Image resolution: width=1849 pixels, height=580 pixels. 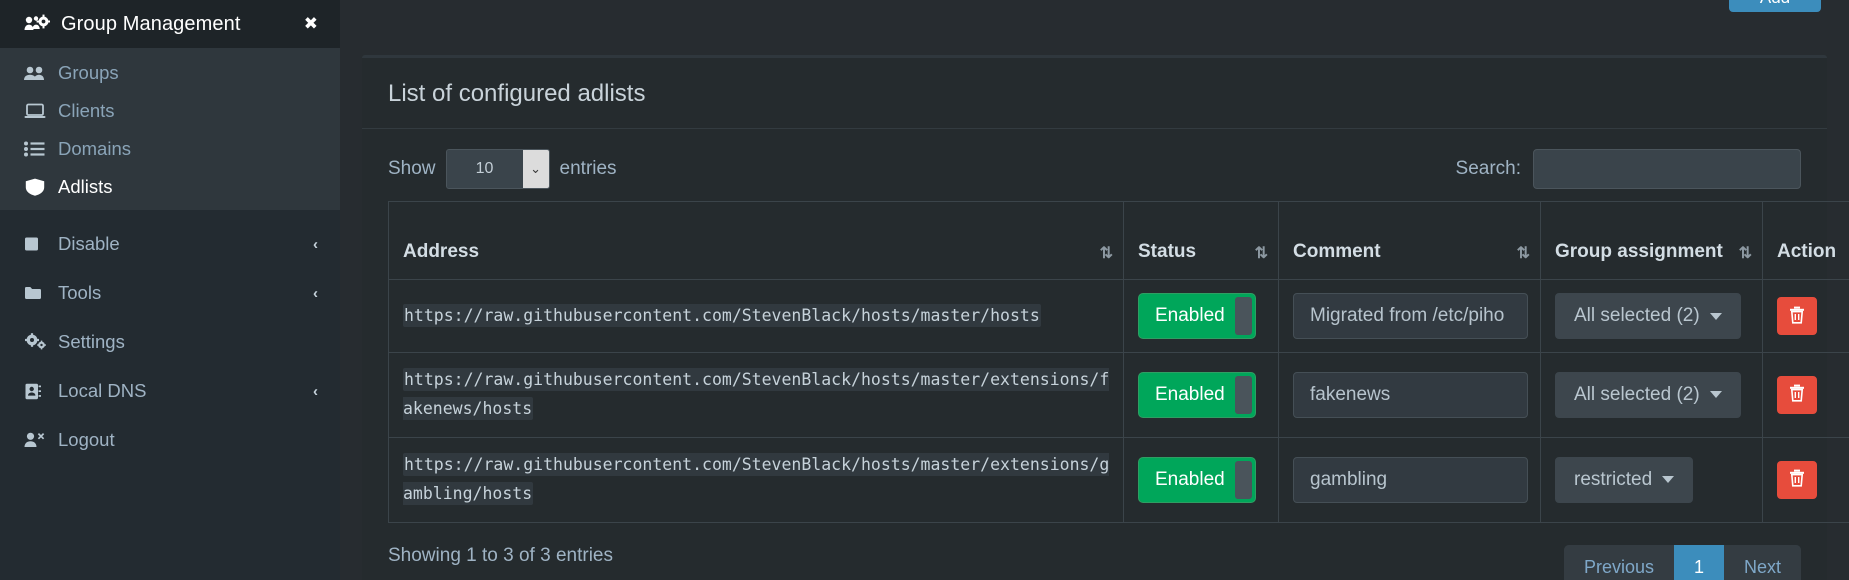 What do you see at coordinates (1639, 251) in the screenshot?
I see `column-label: Group assignment` at bounding box center [1639, 251].